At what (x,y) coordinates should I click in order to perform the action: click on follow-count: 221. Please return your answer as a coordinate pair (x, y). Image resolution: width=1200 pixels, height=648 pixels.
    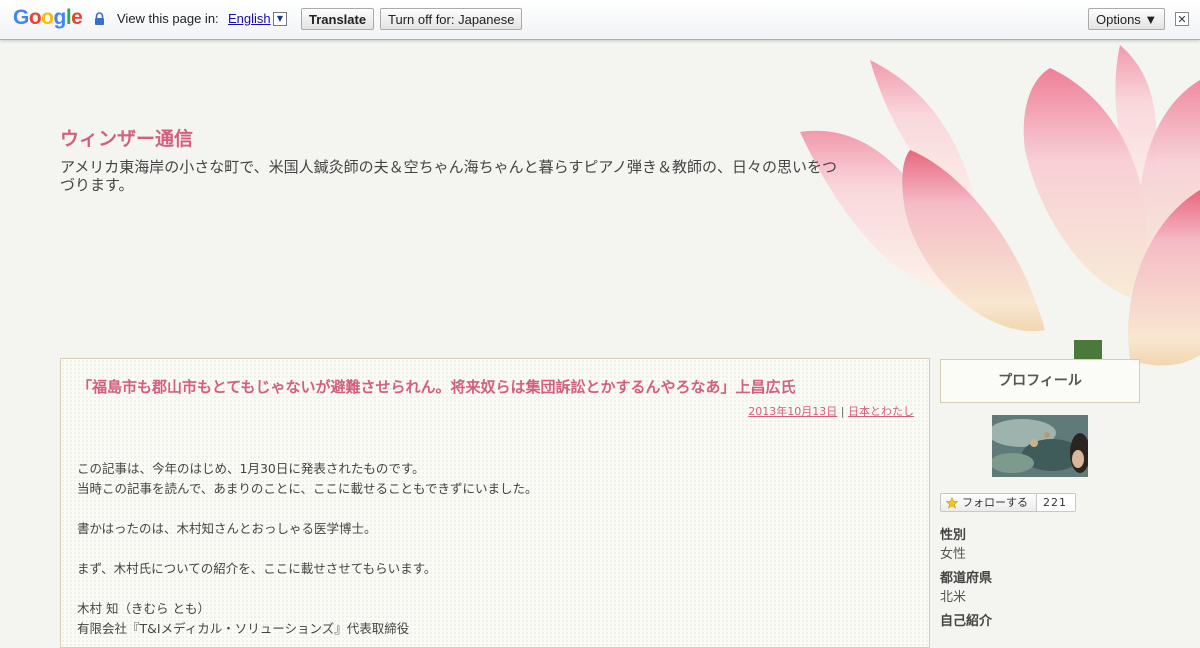
    Looking at the image, I should click on (1056, 502).